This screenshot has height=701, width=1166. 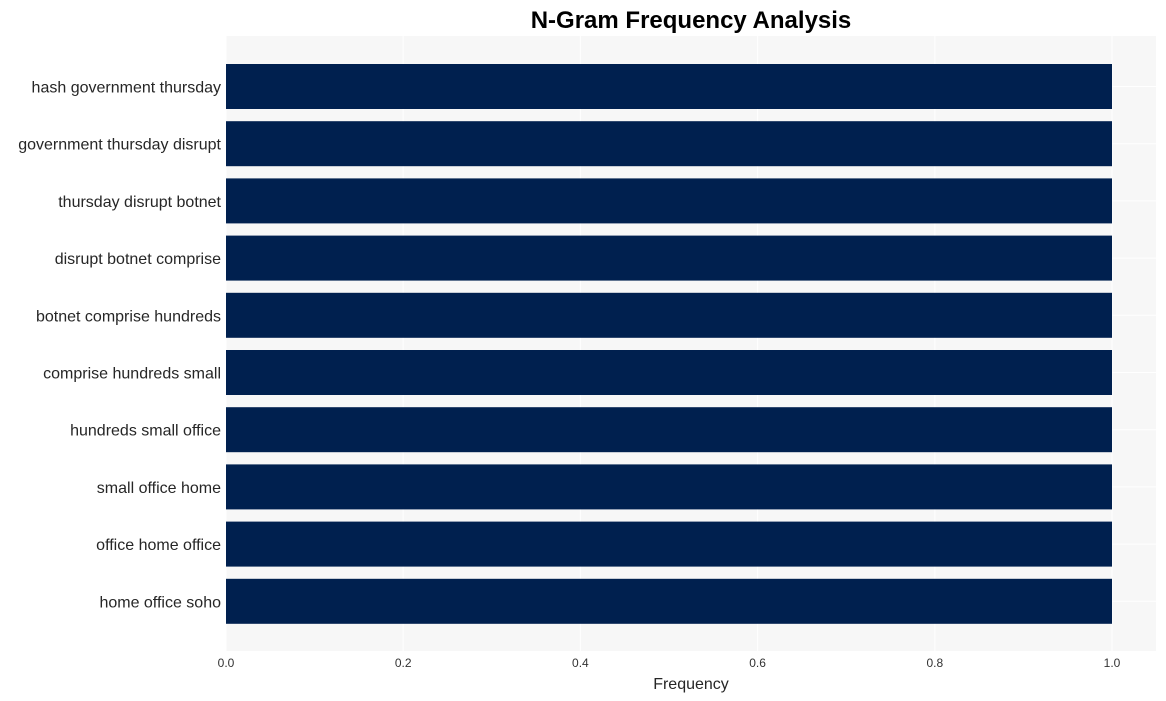 I want to click on x-tick-label: 0.2, so click(x=403, y=663).